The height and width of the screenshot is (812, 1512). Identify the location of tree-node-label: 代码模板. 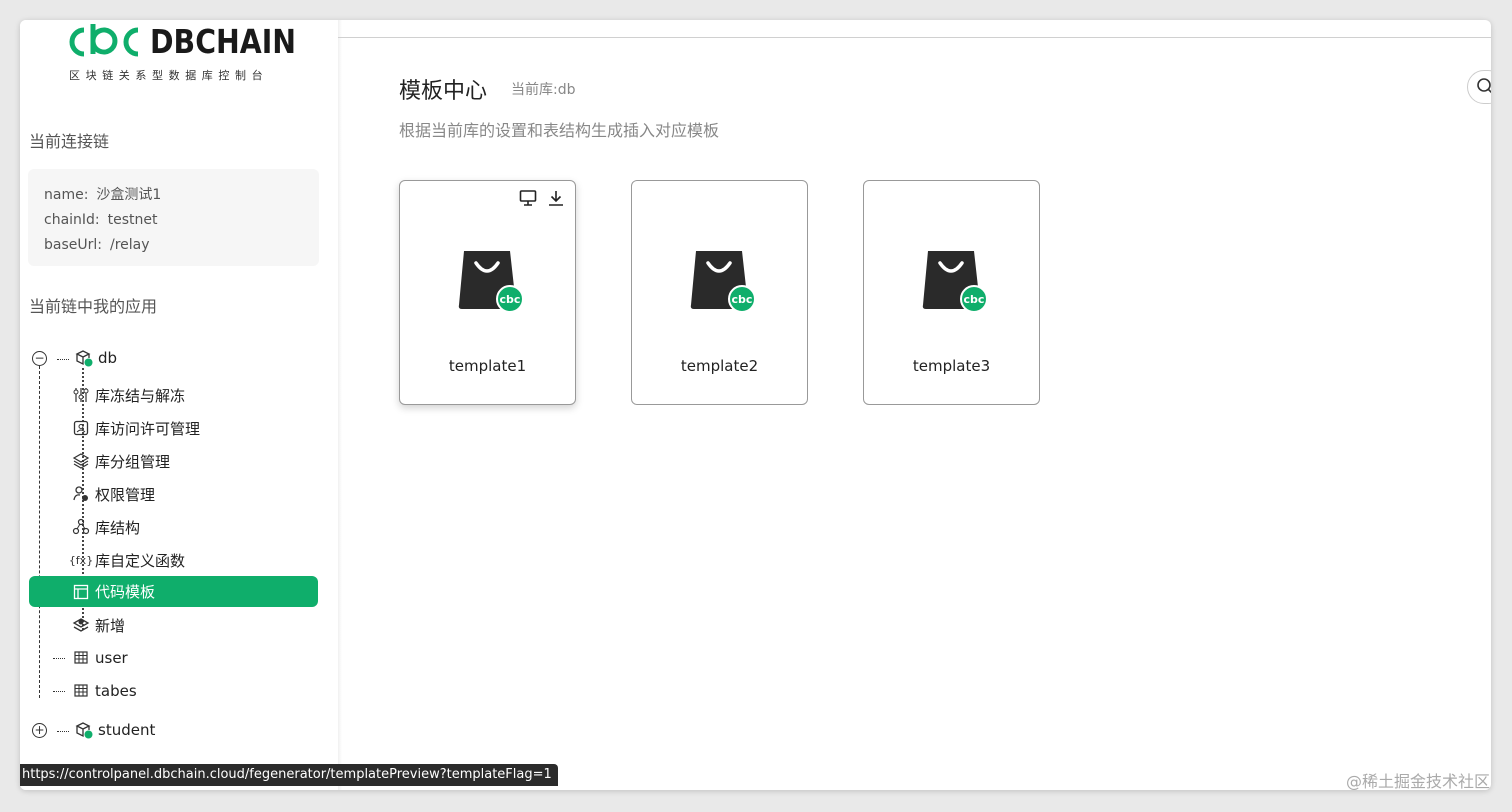
(125, 592).